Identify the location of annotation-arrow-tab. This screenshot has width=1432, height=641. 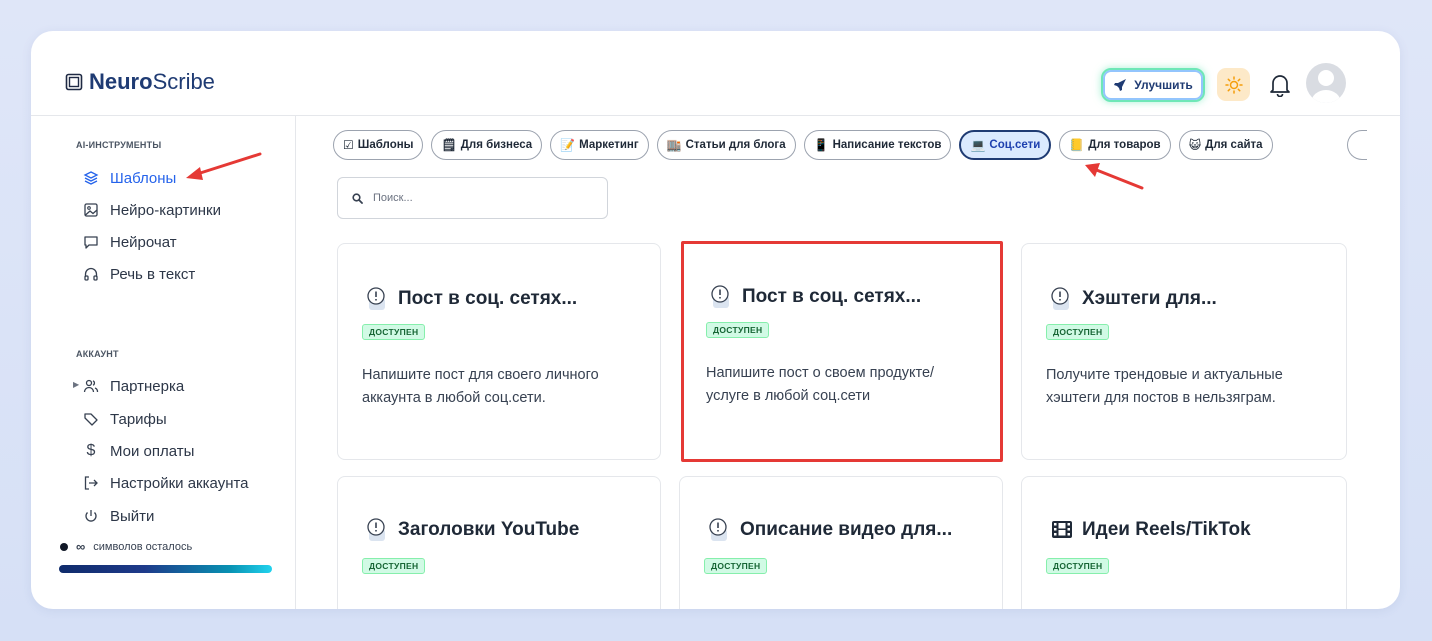
(1114, 176).